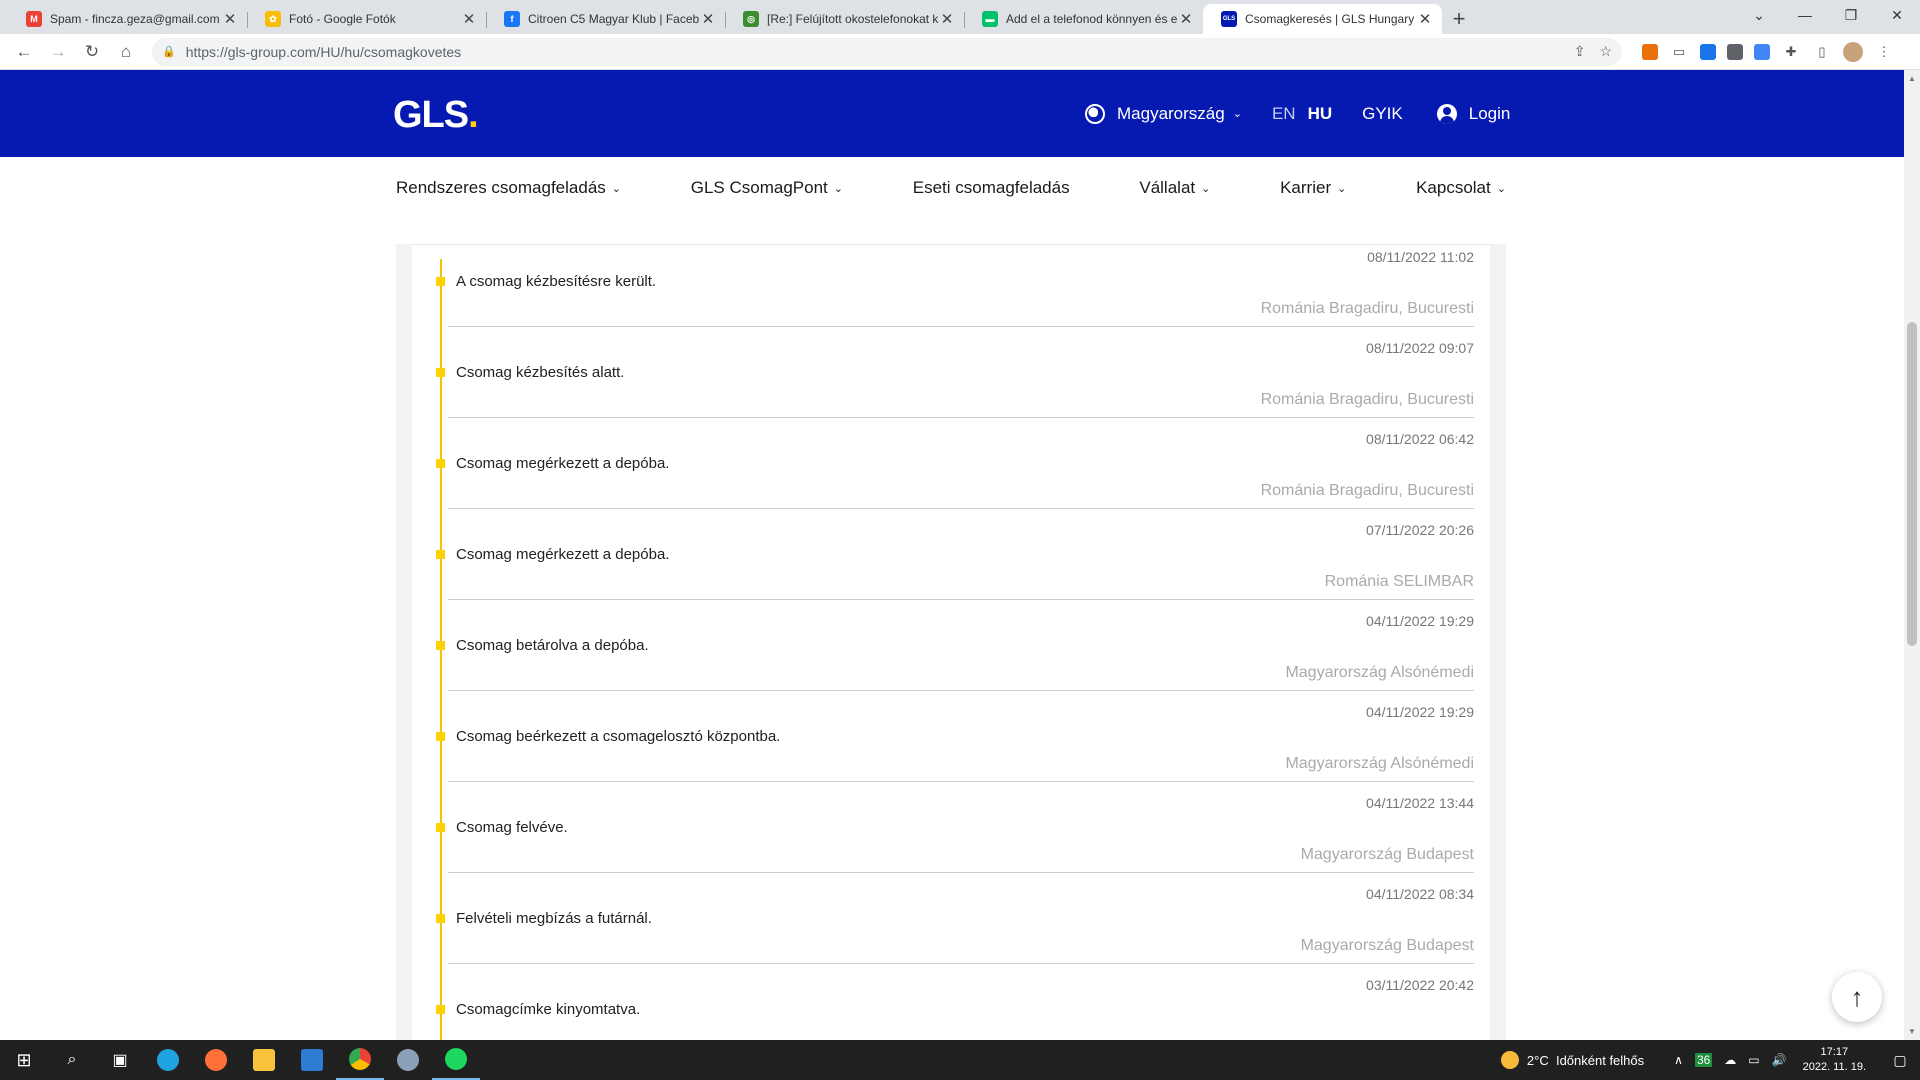  Describe the element at coordinates (1857, 997) in the screenshot. I see `back-to-top-button: ↑` at that location.